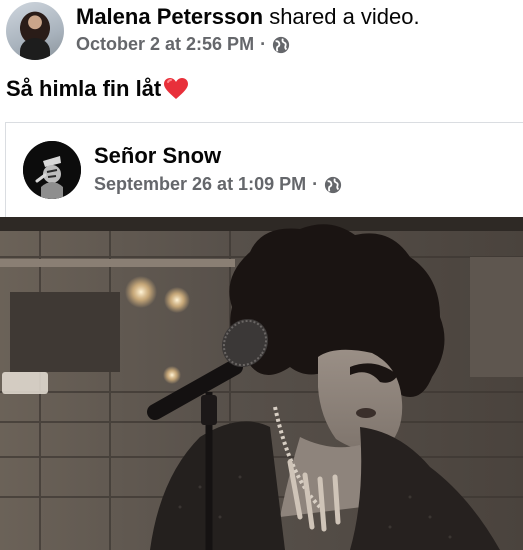 This screenshot has height=550, width=523. Describe the element at coordinates (35, 31) in the screenshot. I see `author-avatar` at that location.